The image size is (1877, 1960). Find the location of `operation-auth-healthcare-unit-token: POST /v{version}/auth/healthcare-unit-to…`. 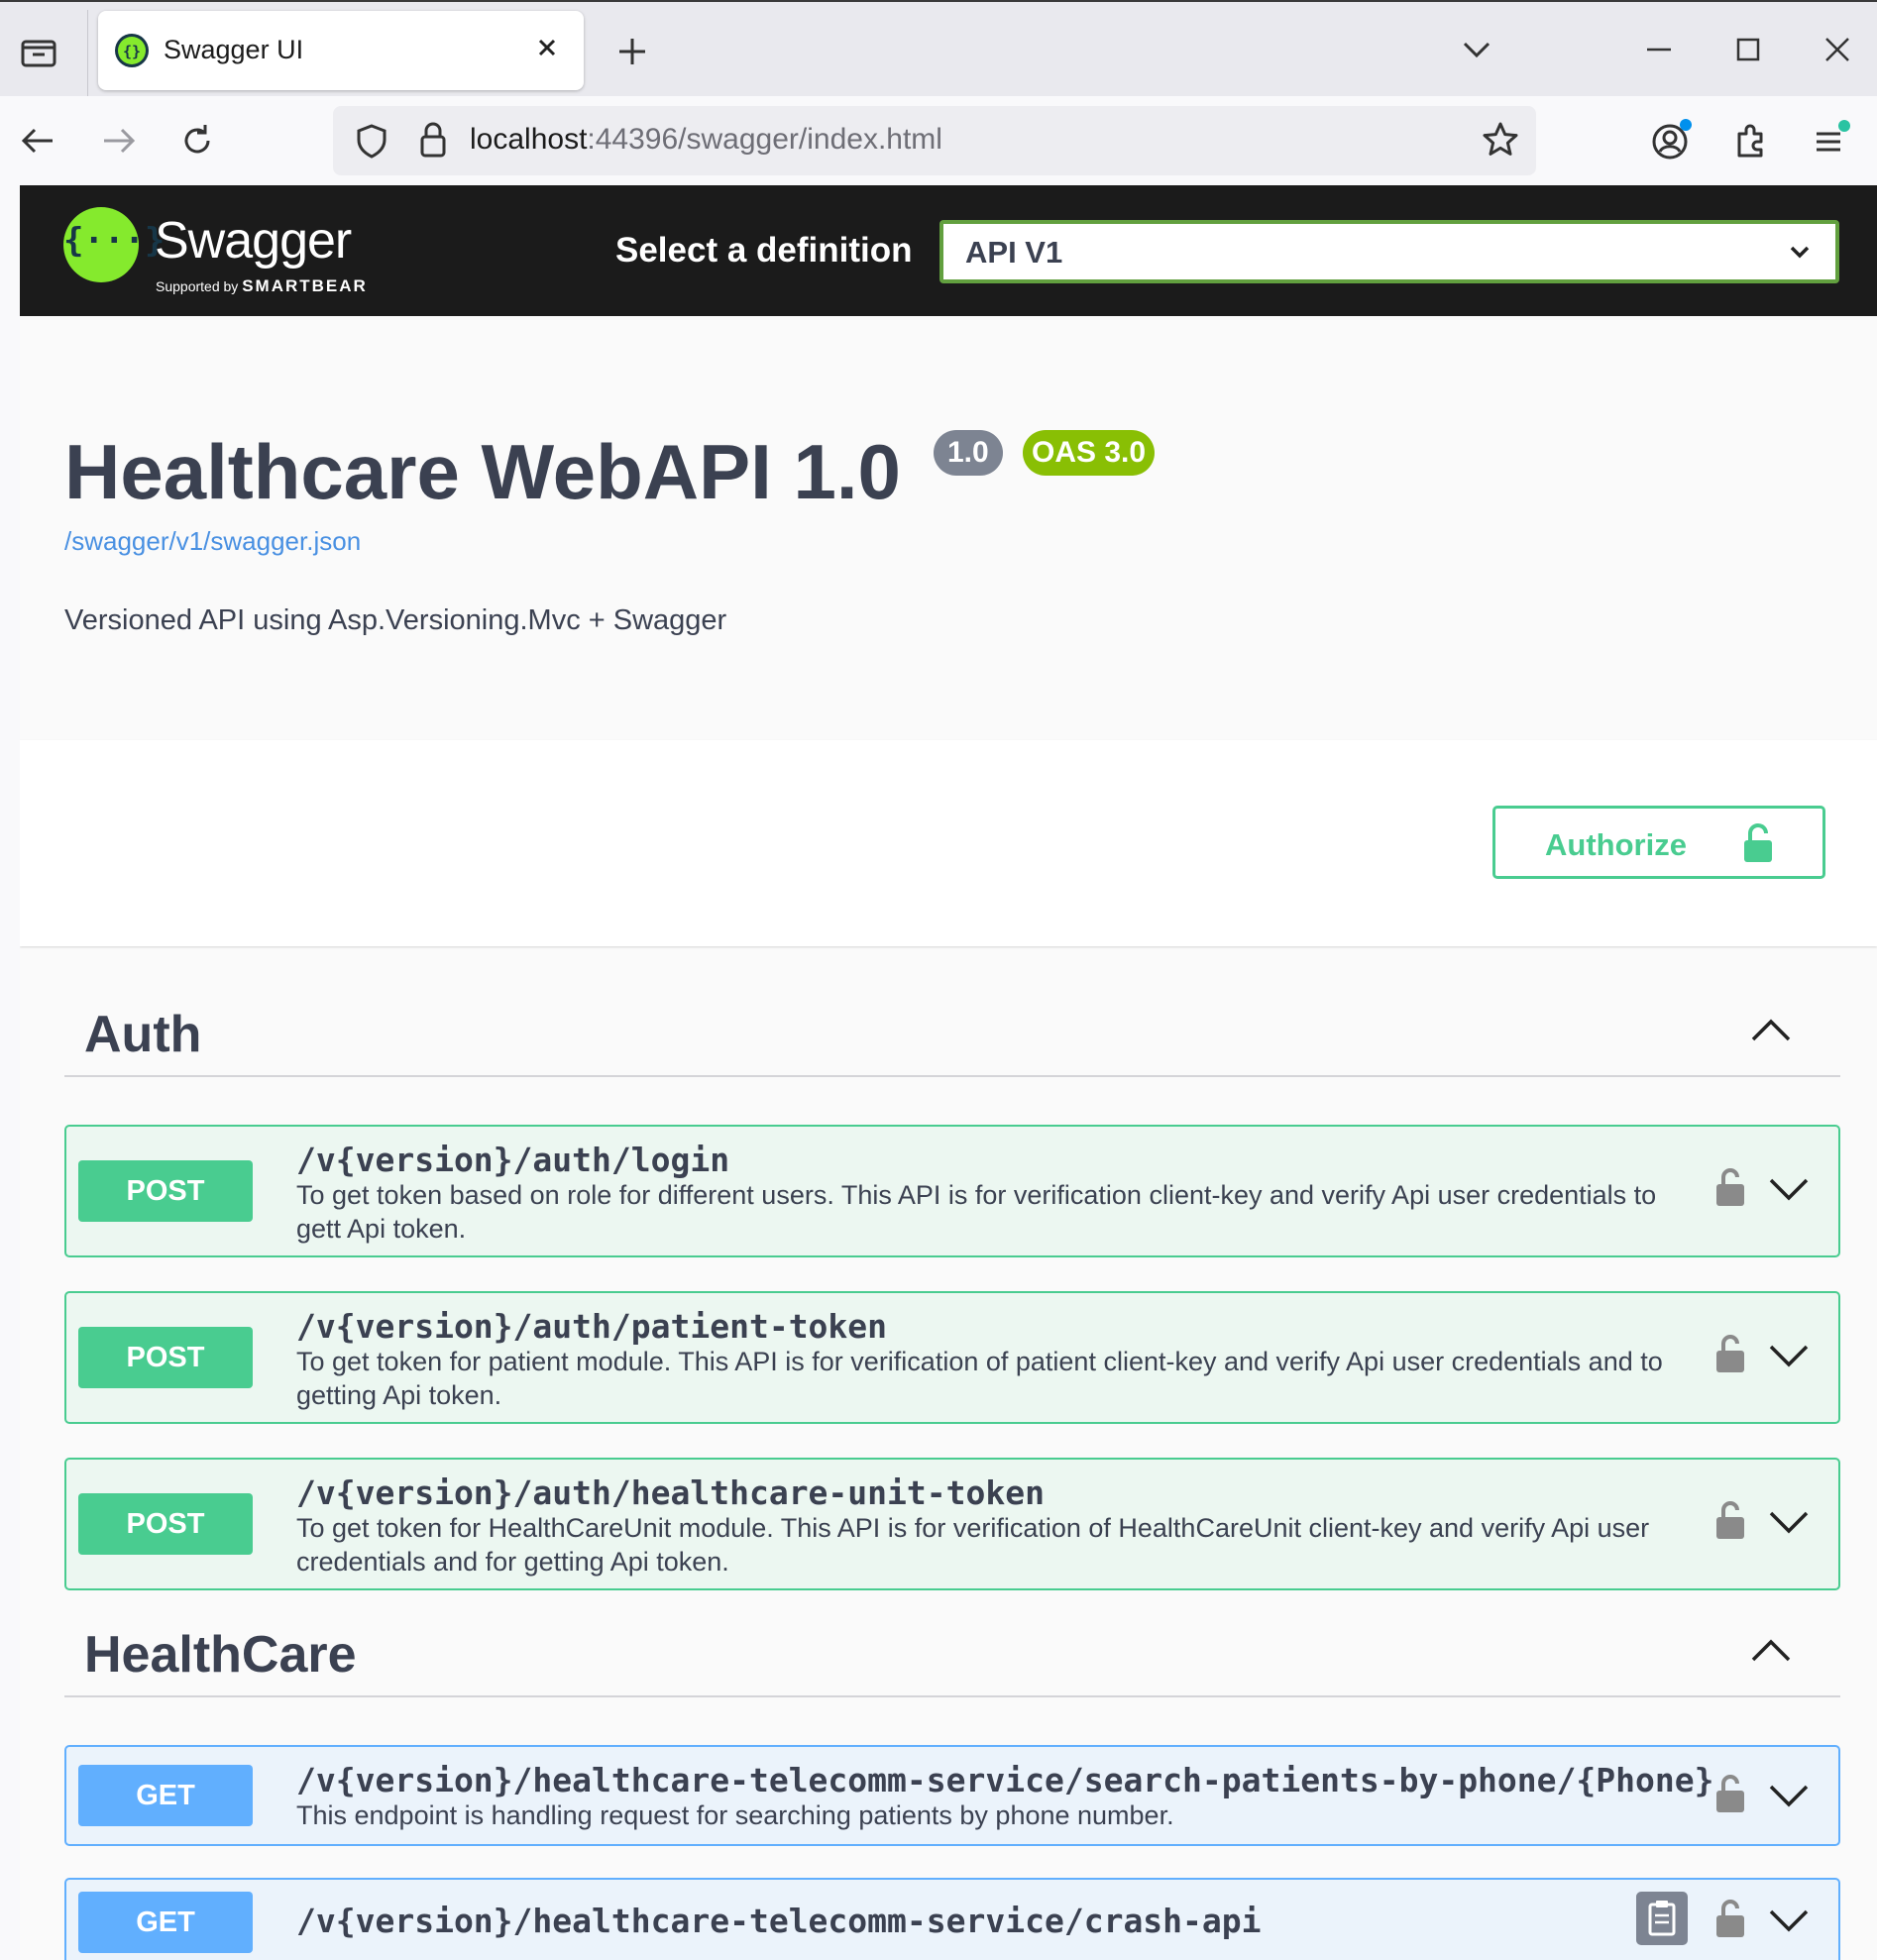

operation-auth-healthcare-unit-token: POST /v{version}/auth/healthcare-unit-to… is located at coordinates (952, 1524).